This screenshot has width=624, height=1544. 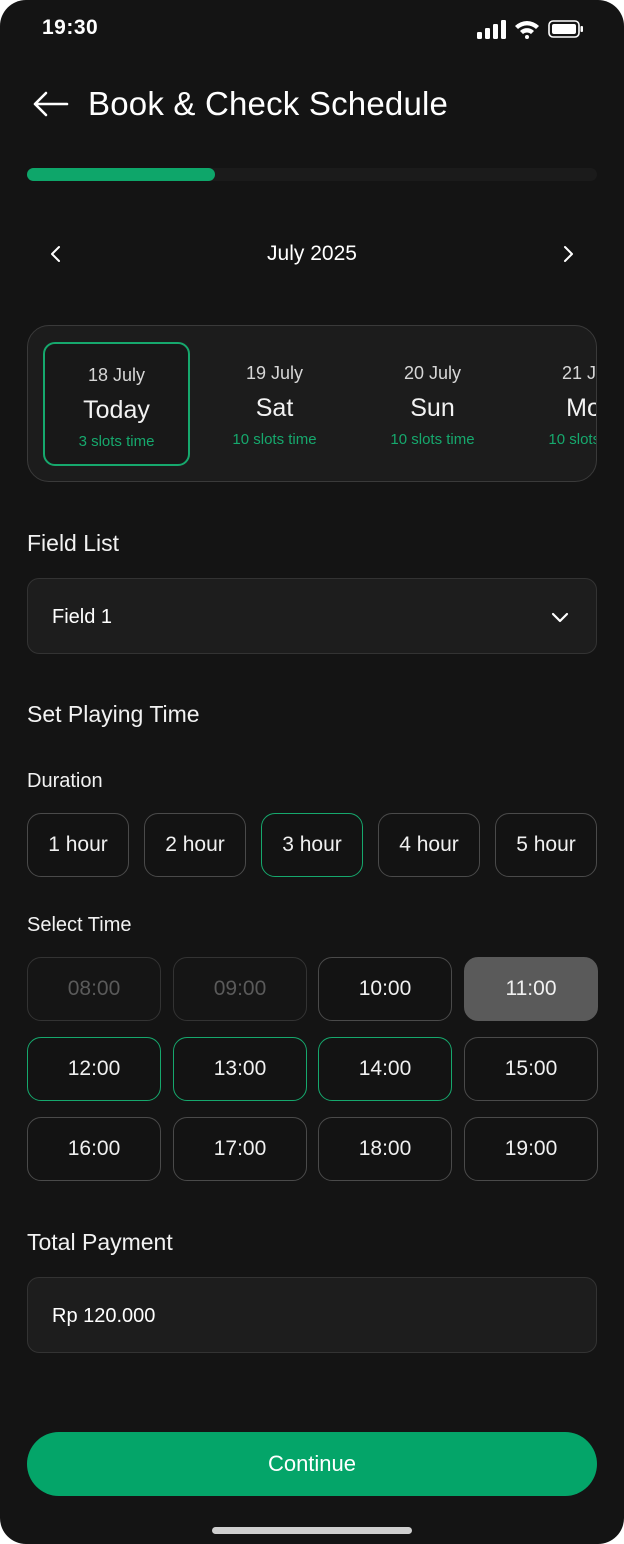 I want to click on back-button, so click(x=50, y=104).